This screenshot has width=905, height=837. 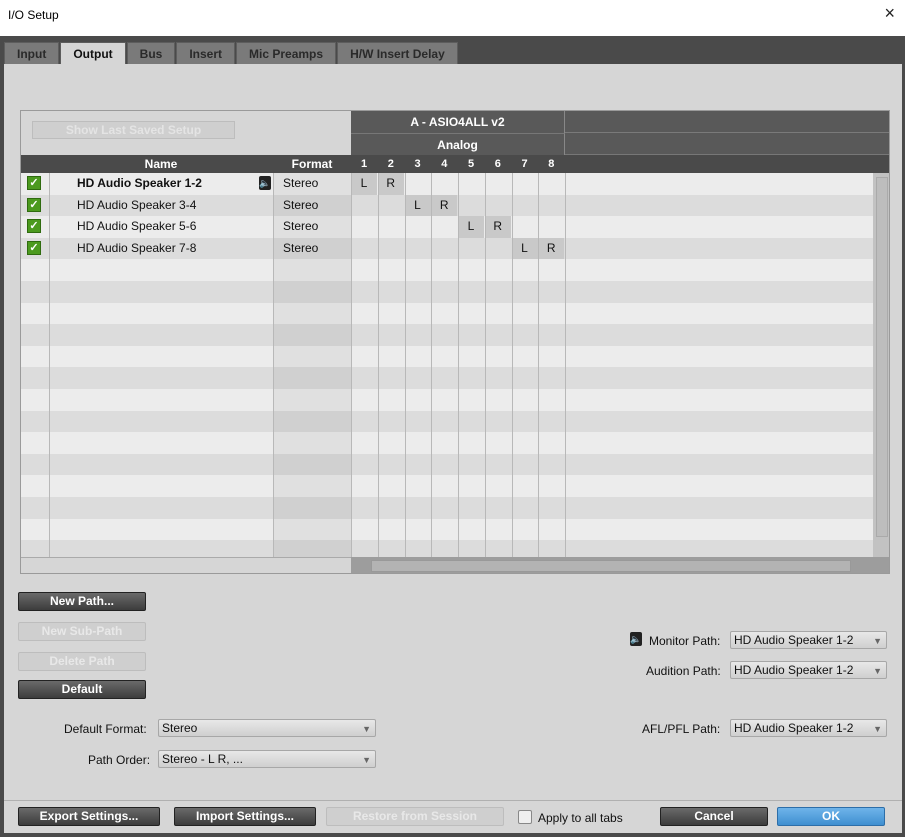 I want to click on monitor-path-select: HD Audio Speaker 1-2 ▼, so click(x=808, y=640).